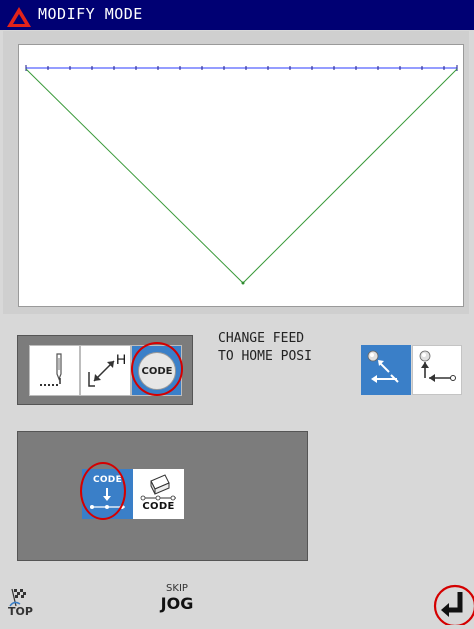 This screenshot has width=474, height=629. What do you see at coordinates (21, 604) in the screenshot?
I see `top-button: TOP` at bounding box center [21, 604].